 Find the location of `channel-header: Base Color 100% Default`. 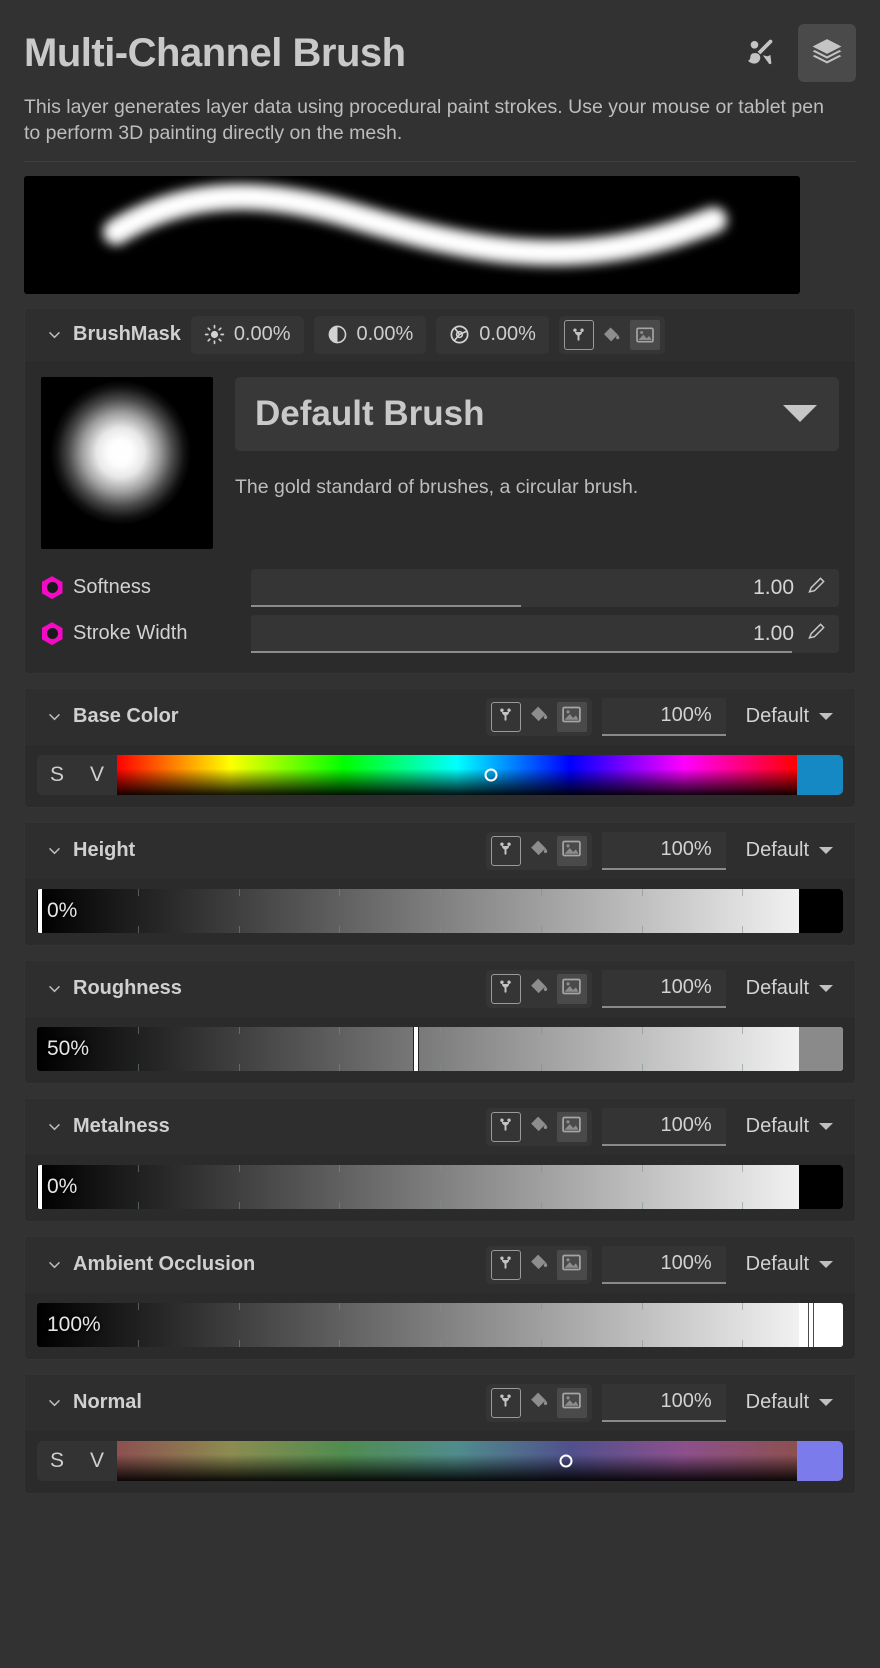

channel-header: Base Color 100% Default is located at coordinates (440, 716).